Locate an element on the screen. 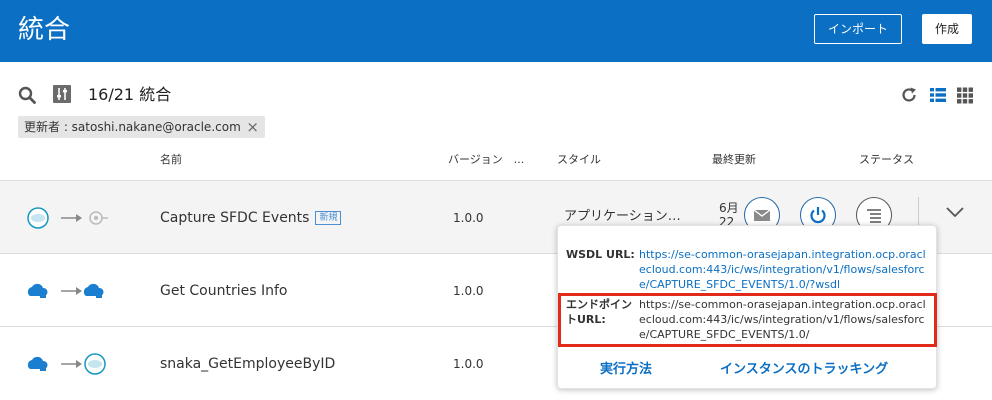  flow-cloud-to-salesforce-icon is located at coordinates (66, 364).